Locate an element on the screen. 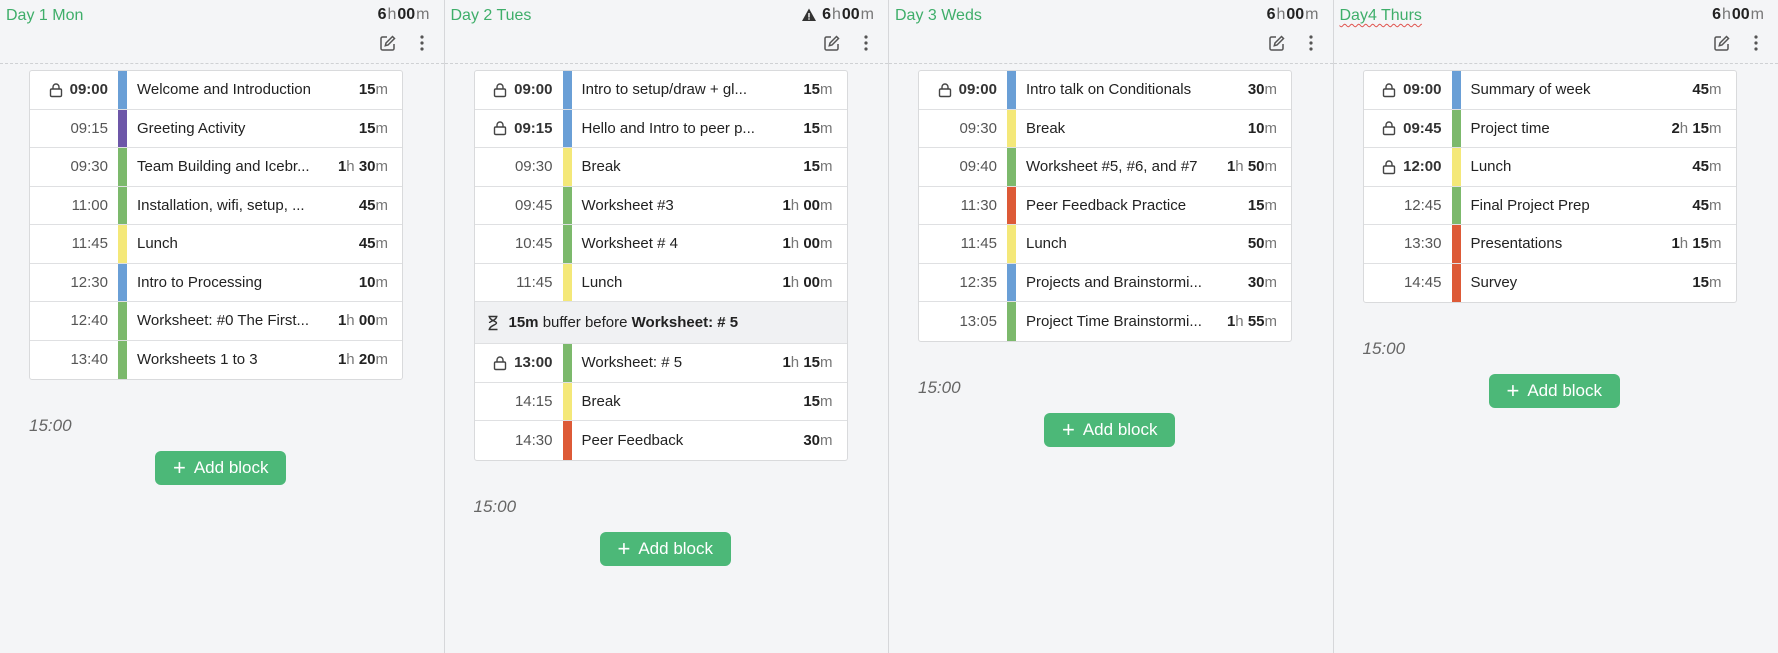 This screenshot has width=1778, height=653. schedule-row: 09:00 Summary of week 45m is located at coordinates (1549, 90).